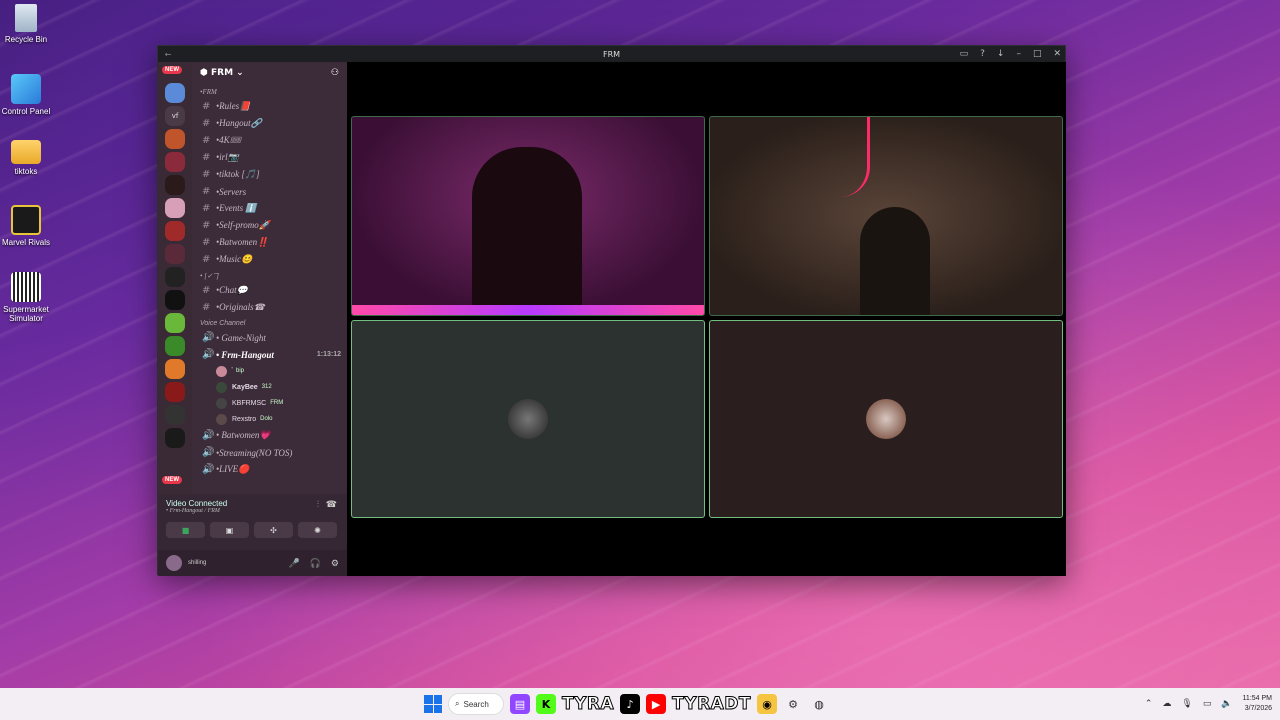 This screenshot has height=720, width=1280. Describe the element at coordinates (1257, 704) in the screenshot. I see `clock: 11:54 PM 3/7/2026` at that location.